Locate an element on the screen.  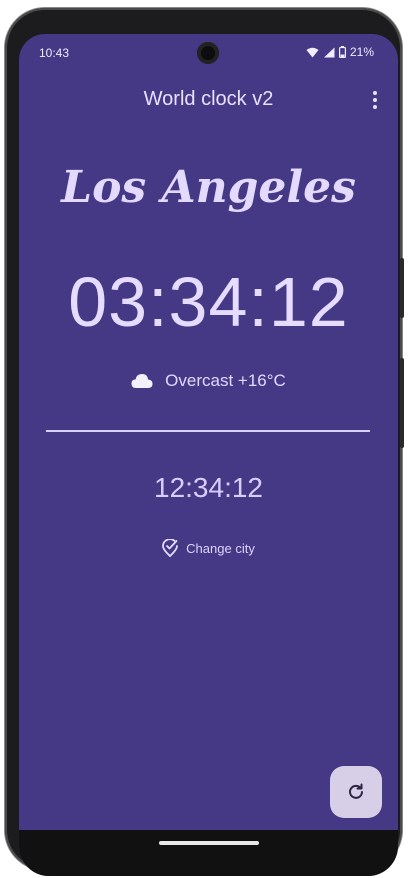
refresh-icon is located at coordinates (356, 791).